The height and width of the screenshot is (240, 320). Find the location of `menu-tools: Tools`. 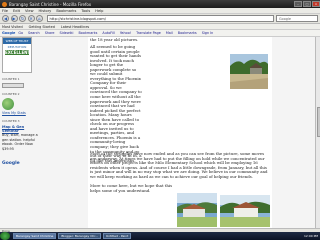

menu-tools: Tools is located at coordinates (85, 11).